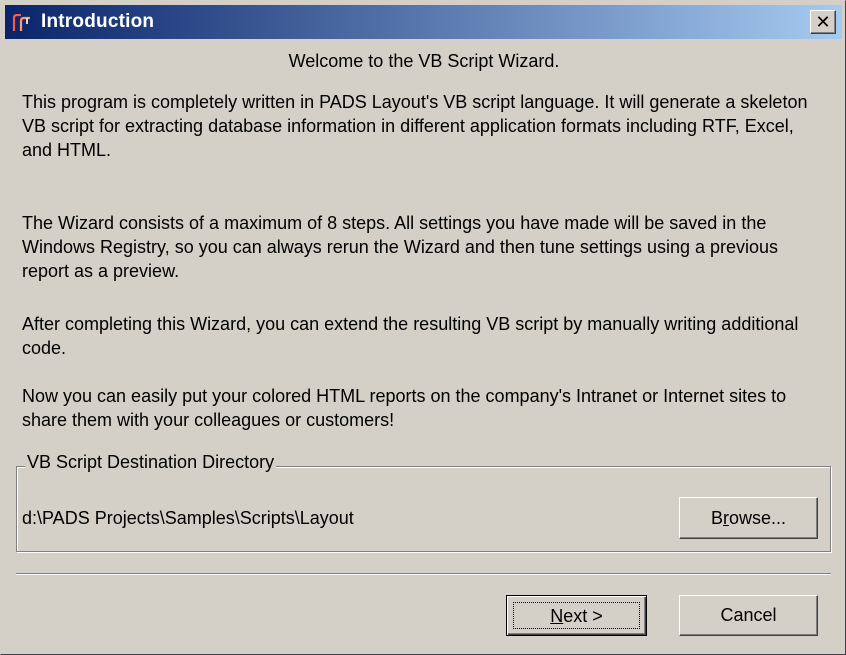 The width and height of the screenshot is (846, 655). What do you see at coordinates (98, 21) in the screenshot?
I see `window-title: Introduction` at bounding box center [98, 21].